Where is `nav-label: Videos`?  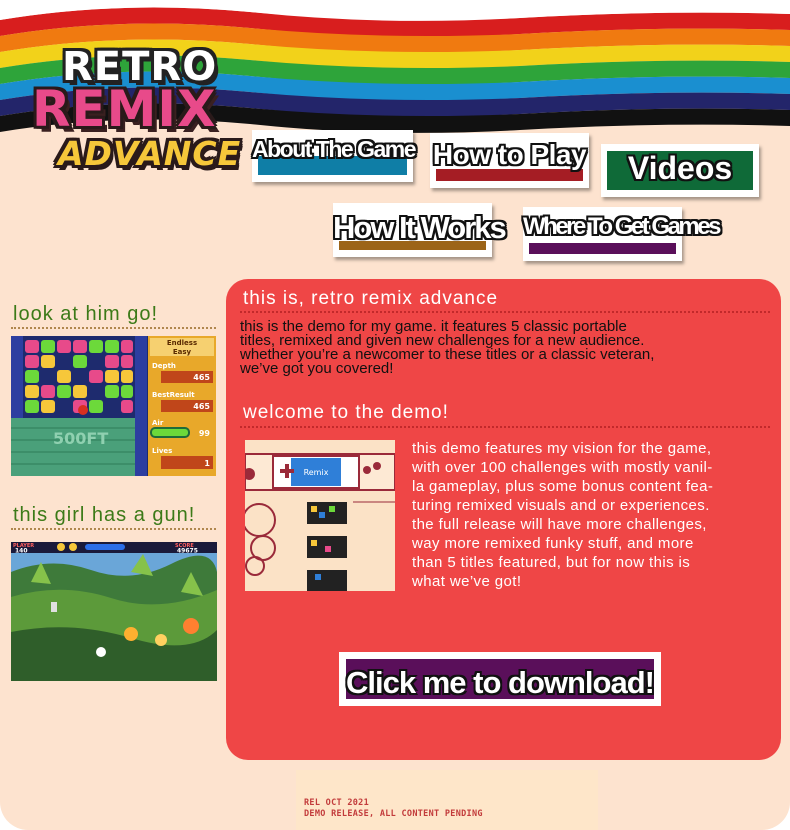 nav-label: Videos is located at coordinates (680, 168).